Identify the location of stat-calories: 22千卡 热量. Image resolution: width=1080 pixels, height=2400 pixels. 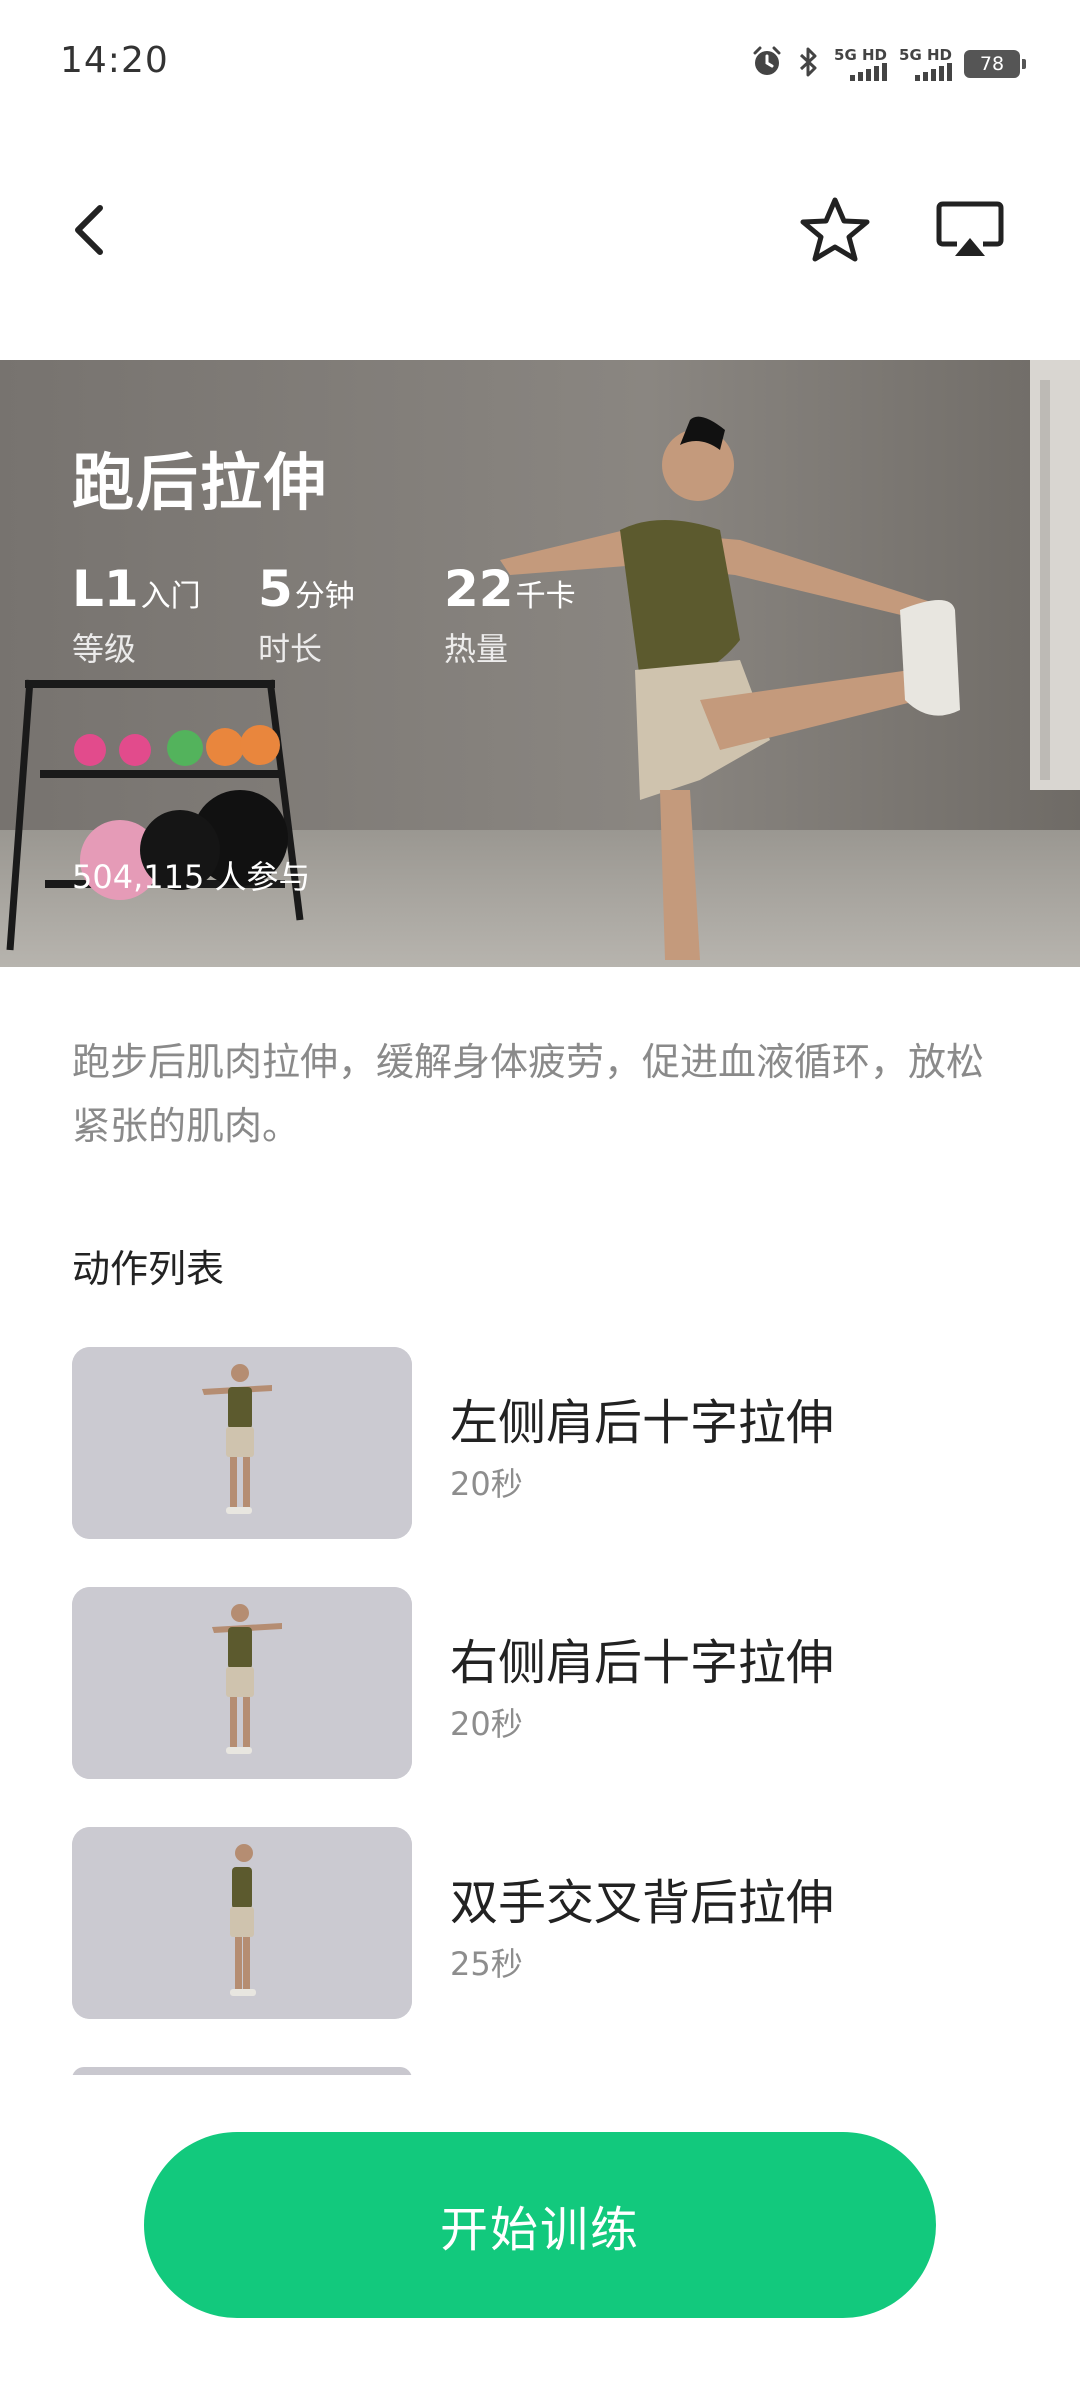
(537, 615).